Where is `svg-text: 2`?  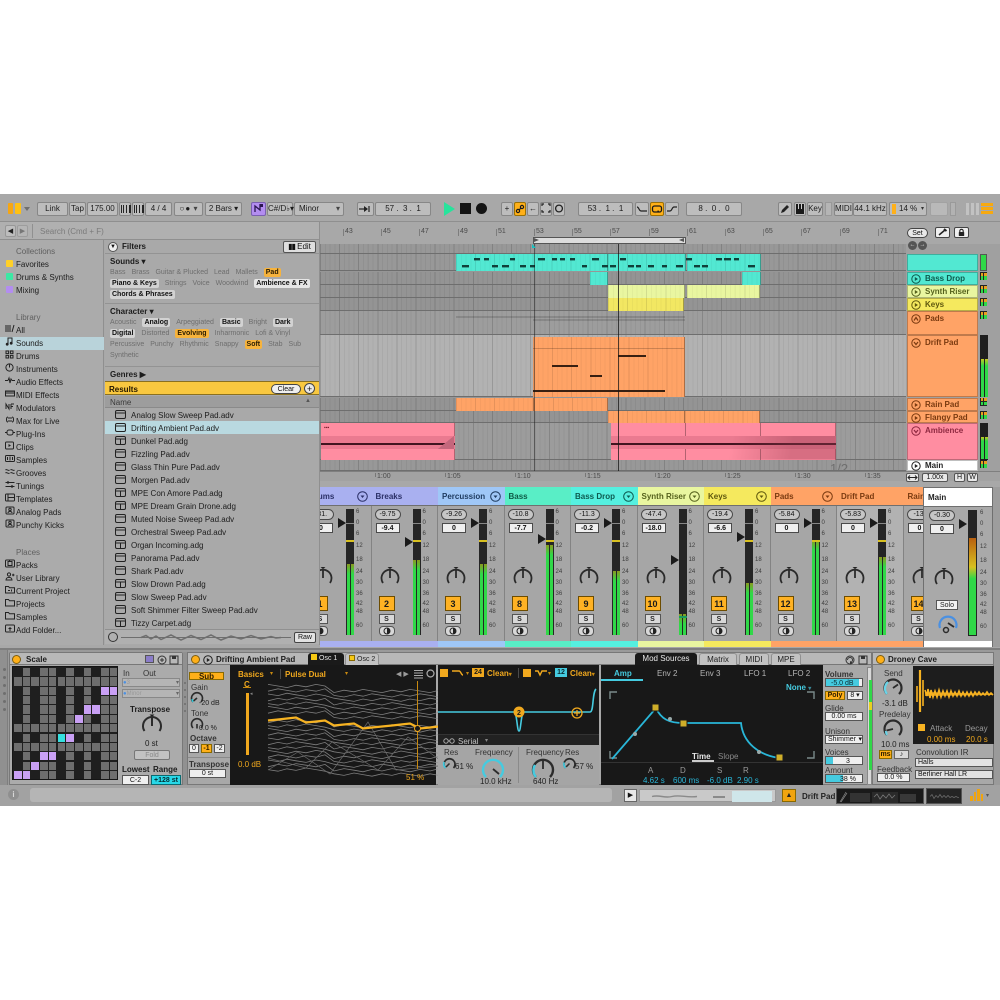 svg-text: 2 is located at coordinates (519, 713).